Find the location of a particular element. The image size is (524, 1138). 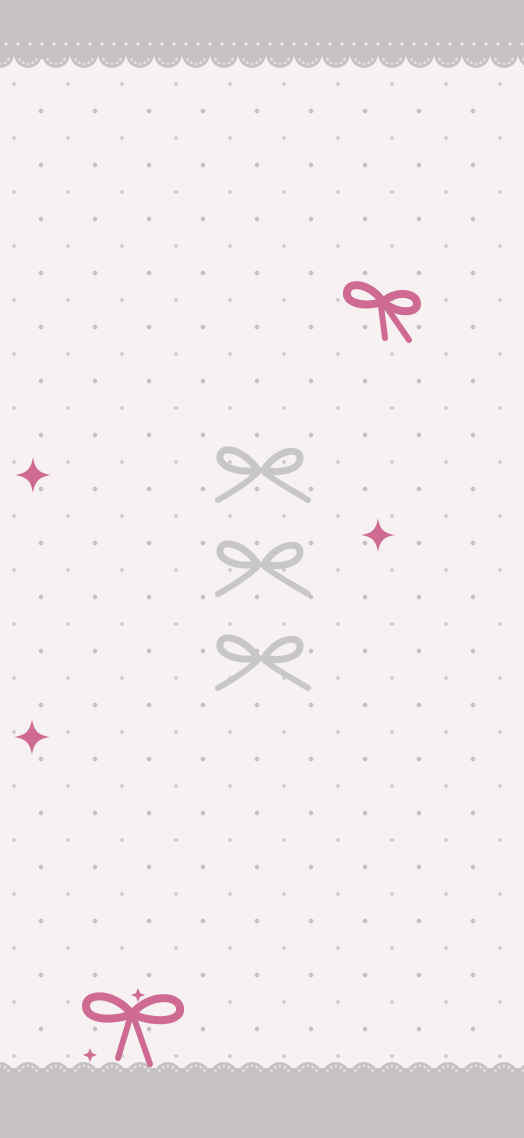

pink-sparkle-left-lower-icon is located at coordinates (32, 737).